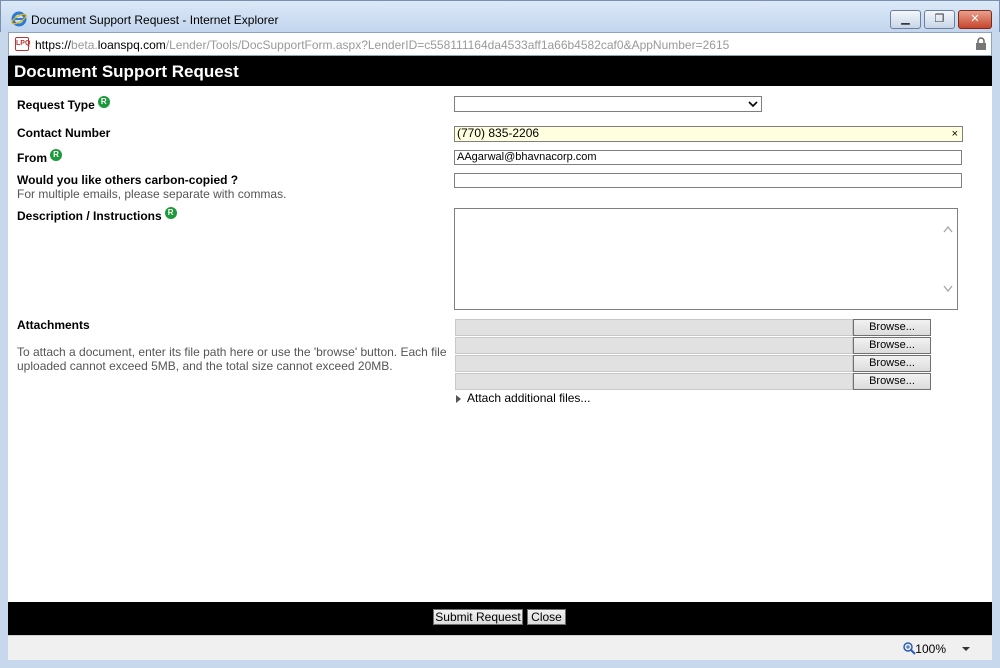 The image size is (1000, 668). Describe the element at coordinates (19, 19) in the screenshot. I see `internet-explorer-icon` at that location.